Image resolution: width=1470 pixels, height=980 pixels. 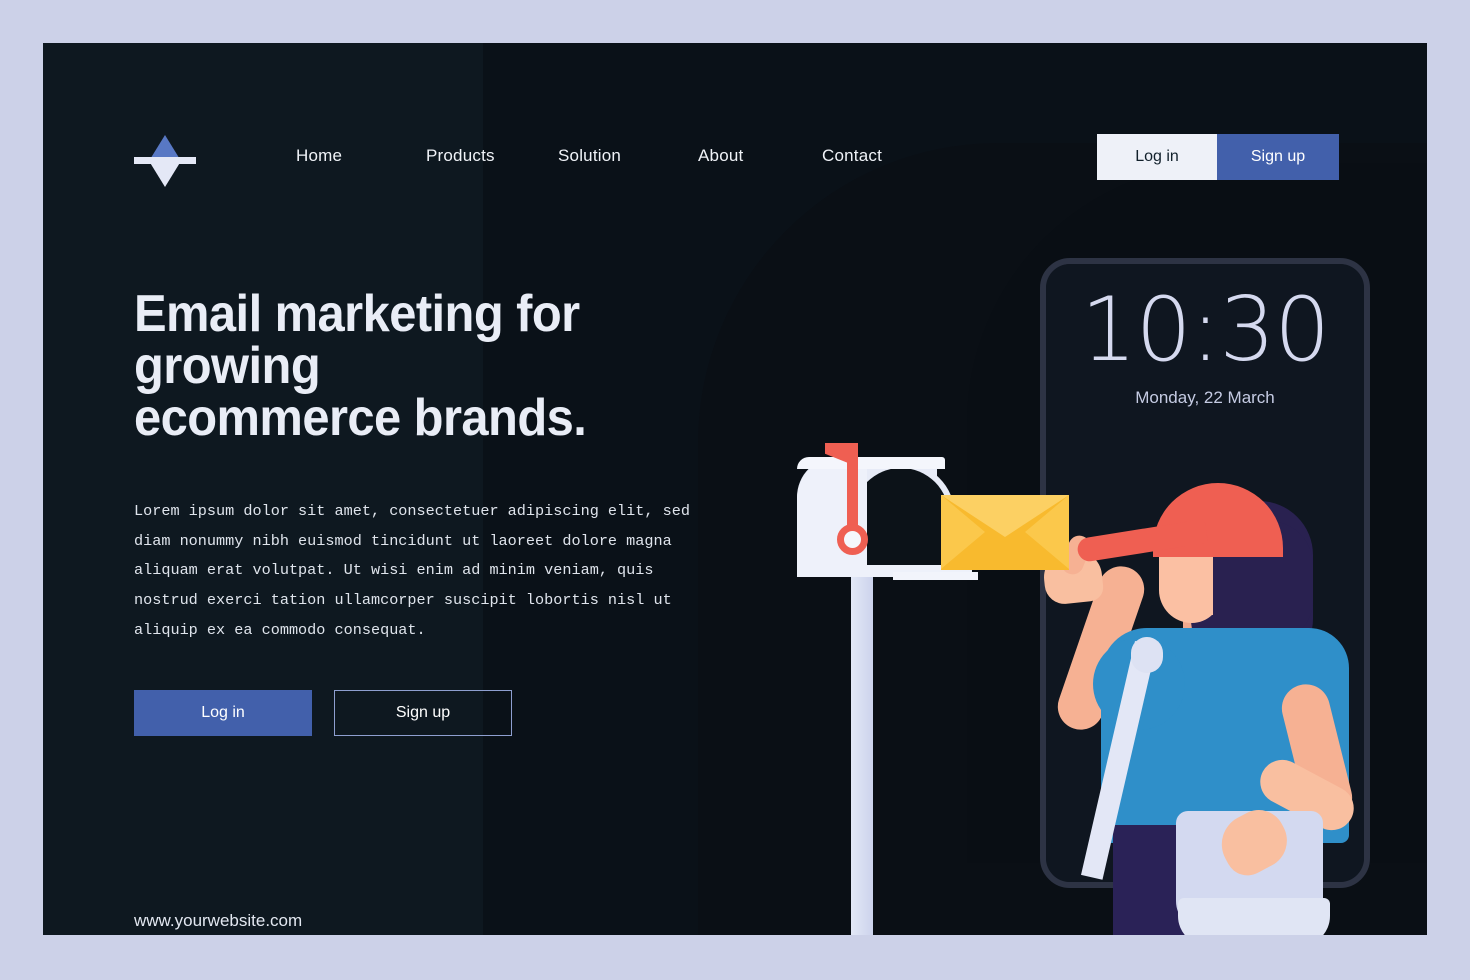 I want to click on nav-item-contact: Contact, so click(x=877, y=156).